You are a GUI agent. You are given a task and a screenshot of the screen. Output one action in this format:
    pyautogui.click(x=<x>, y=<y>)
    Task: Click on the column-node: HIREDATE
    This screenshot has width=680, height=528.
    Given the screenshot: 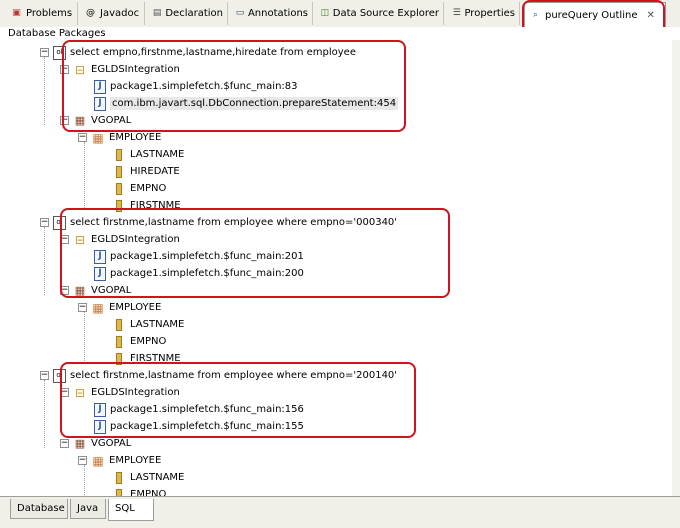 What is the action you would take?
    pyautogui.click(x=148, y=171)
    